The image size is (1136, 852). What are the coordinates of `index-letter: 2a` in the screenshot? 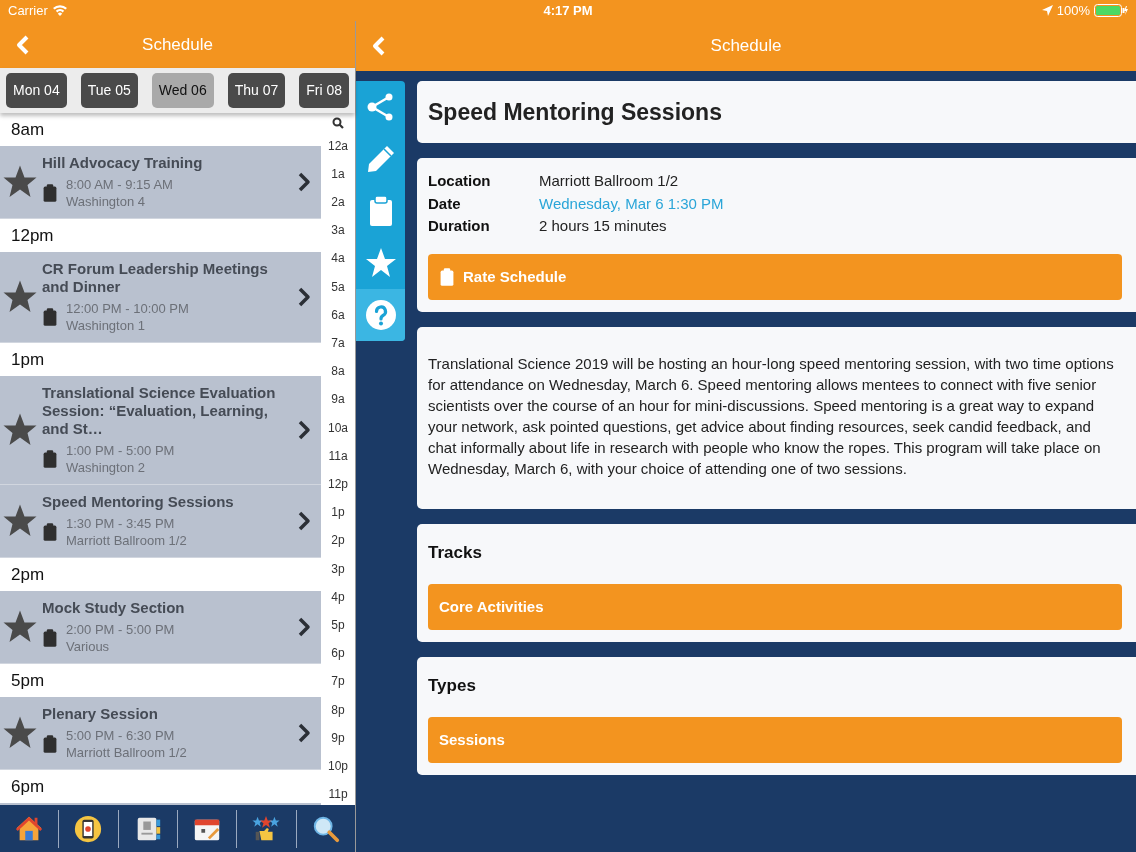 It's located at (338, 201).